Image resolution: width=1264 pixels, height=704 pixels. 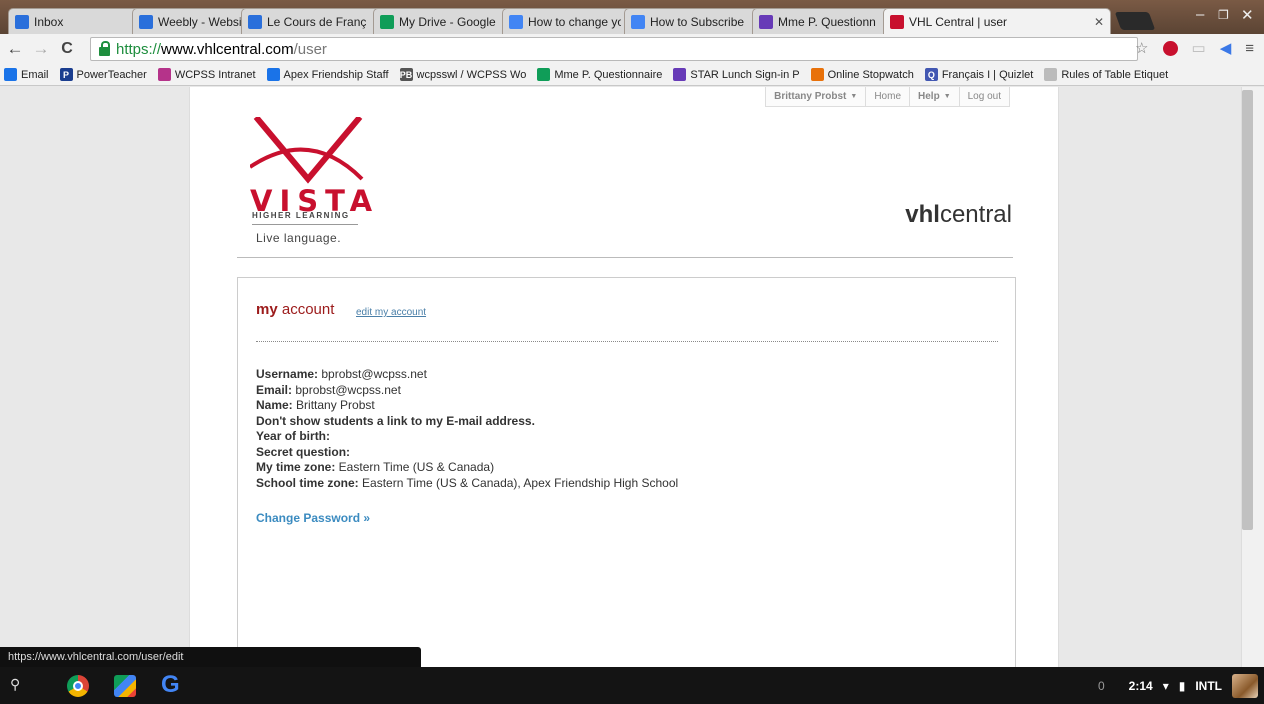 I want to click on bookmark-item: STAR Lunch Sign-in P, so click(x=736, y=74).